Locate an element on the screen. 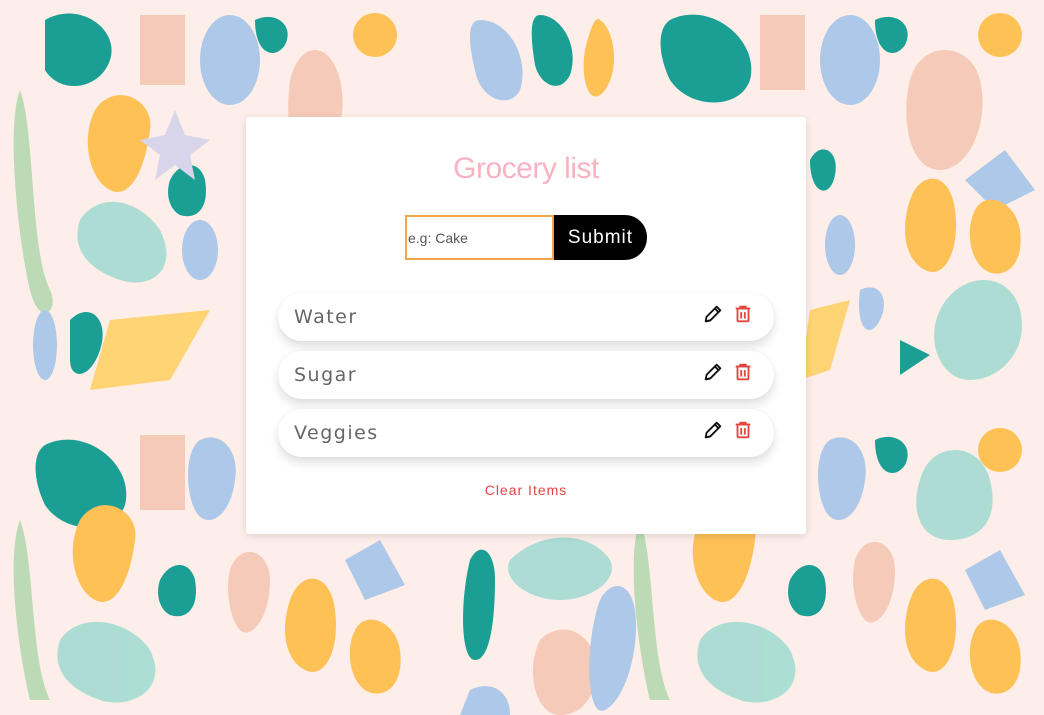 This screenshot has width=1044, height=715. item-name: Sugar is located at coordinates (326, 375).